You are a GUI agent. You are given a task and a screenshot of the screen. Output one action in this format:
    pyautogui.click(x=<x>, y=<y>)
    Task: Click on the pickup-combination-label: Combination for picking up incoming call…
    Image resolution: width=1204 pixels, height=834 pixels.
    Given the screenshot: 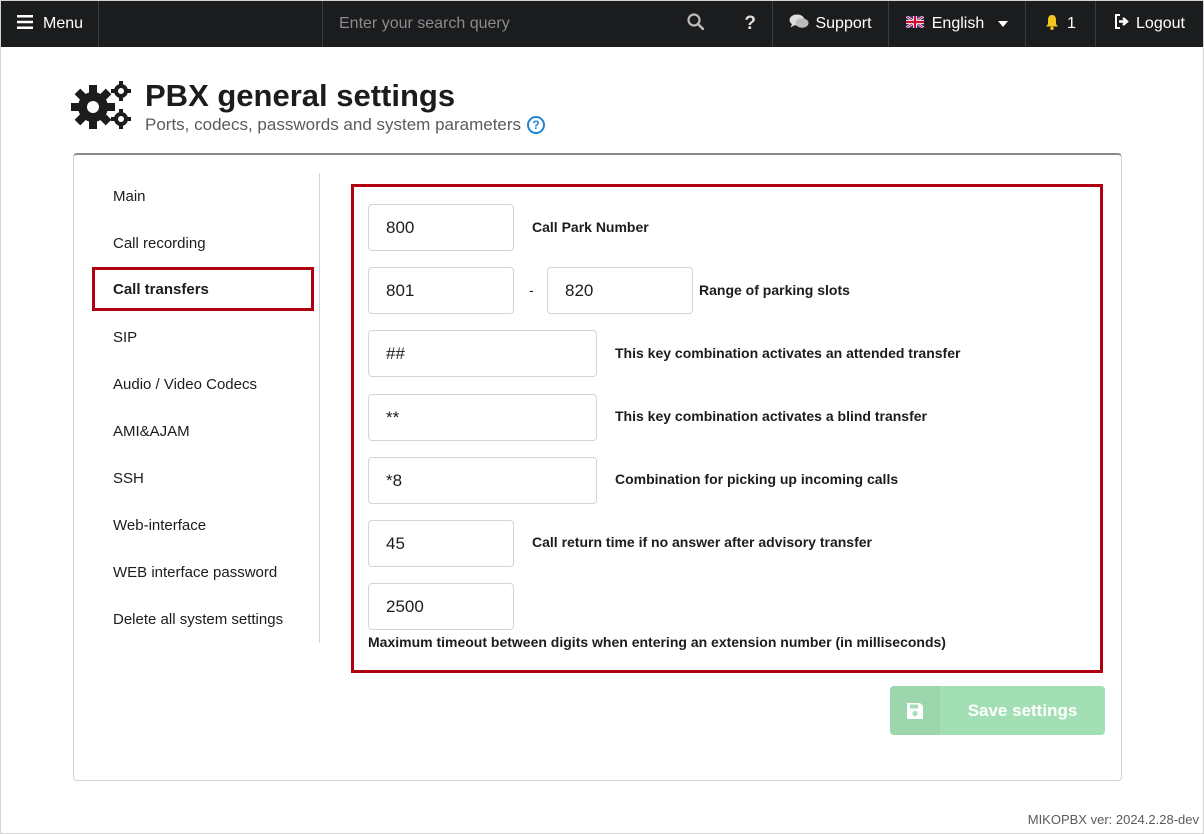 What is the action you would take?
    pyautogui.click(x=757, y=479)
    